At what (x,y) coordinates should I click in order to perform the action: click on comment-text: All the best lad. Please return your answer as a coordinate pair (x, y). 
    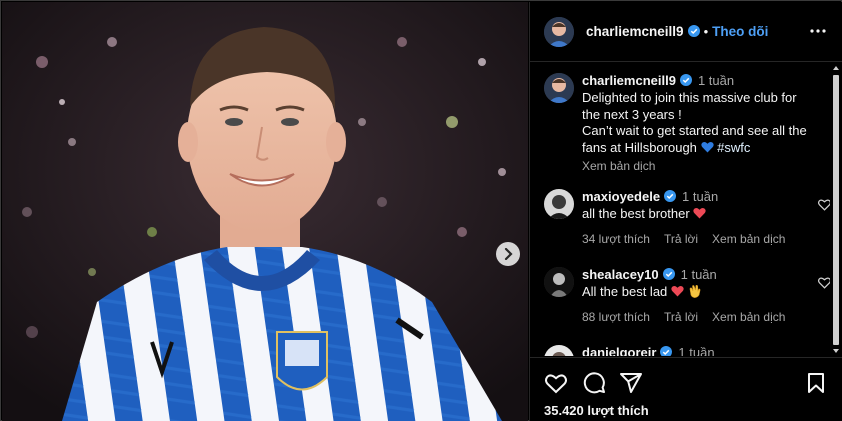
    Looking at the image, I should click on (701, 292).